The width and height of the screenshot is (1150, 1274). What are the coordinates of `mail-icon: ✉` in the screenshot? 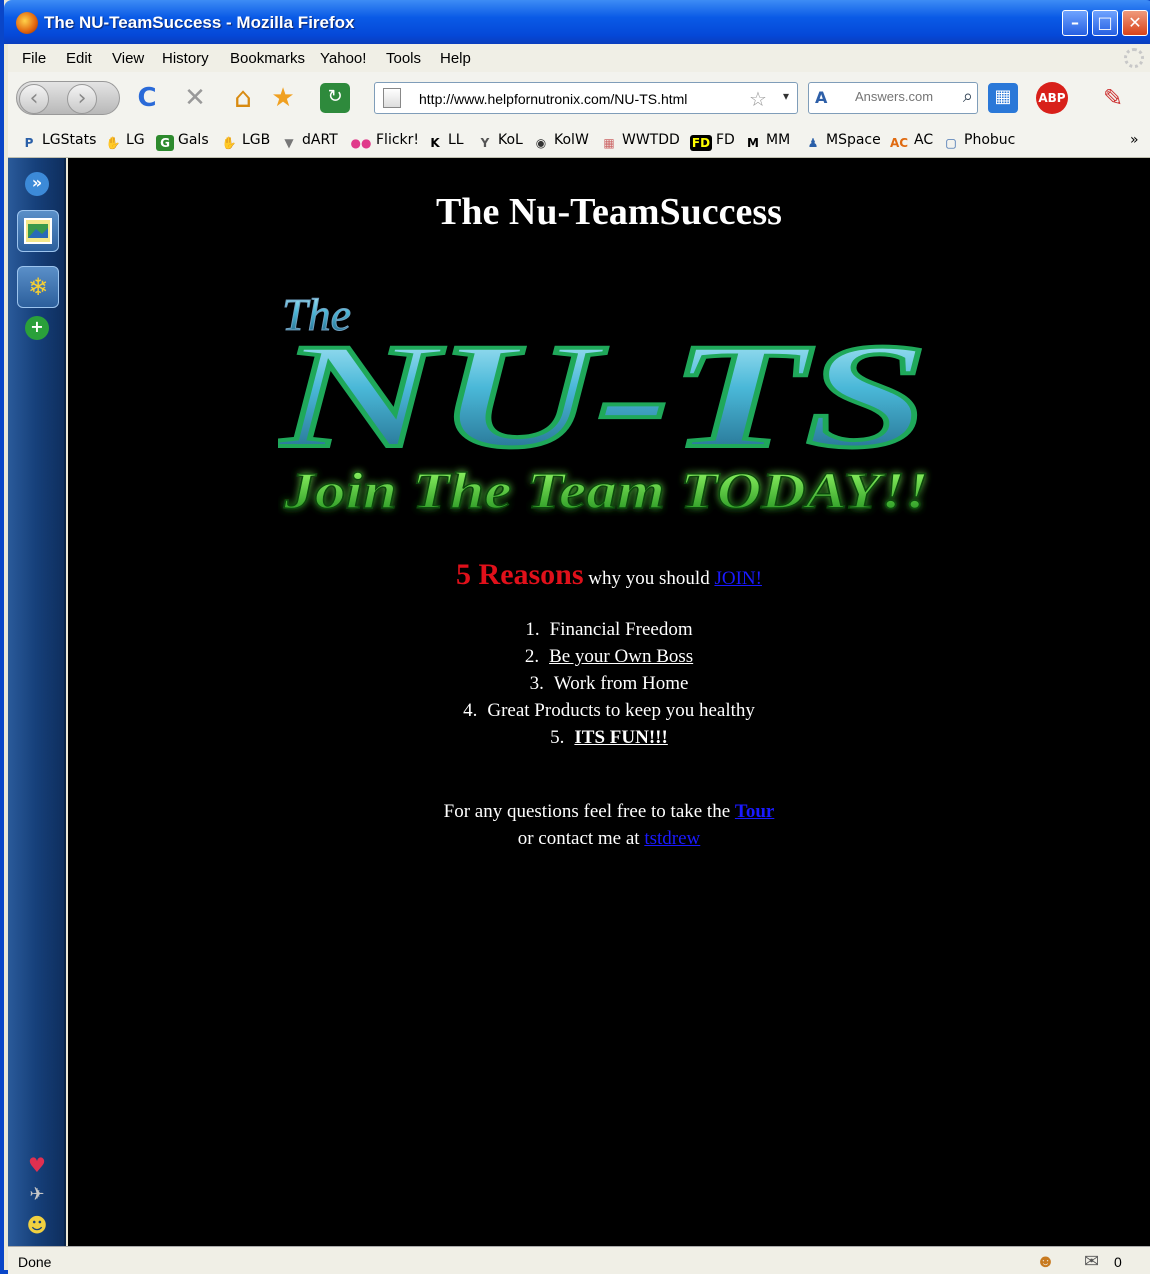 It's located at (1091, 1261).